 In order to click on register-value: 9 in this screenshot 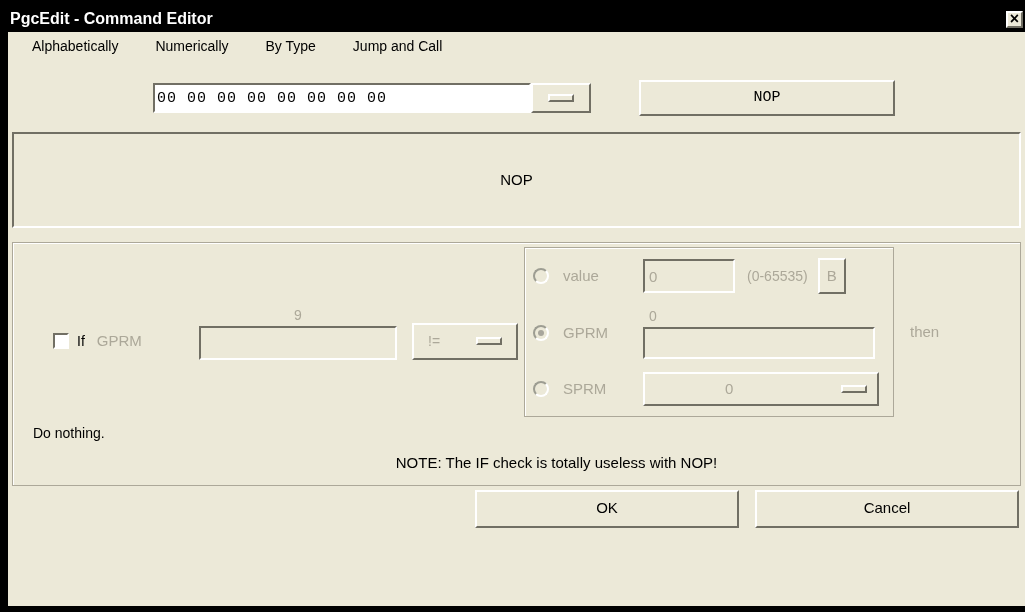, I will do `click(298, 315)`.